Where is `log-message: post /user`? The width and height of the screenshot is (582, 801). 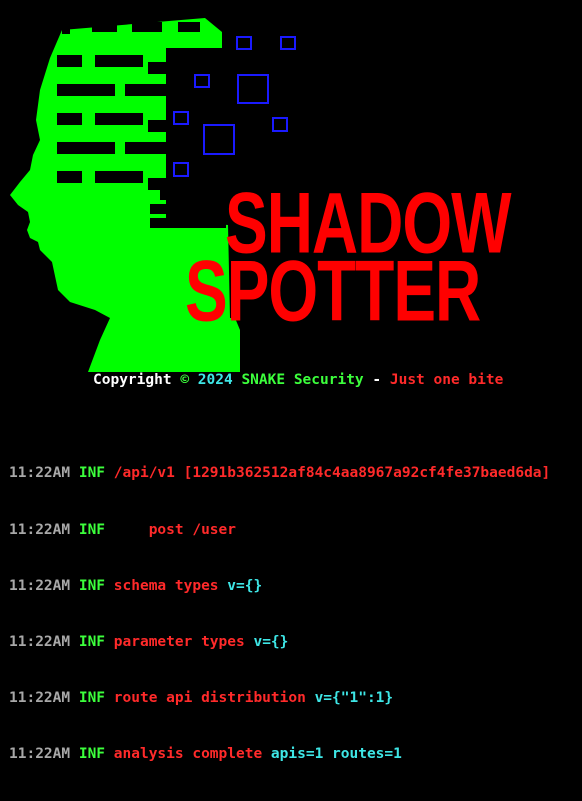 log-message: post /user is located at coordinates (174, 529).